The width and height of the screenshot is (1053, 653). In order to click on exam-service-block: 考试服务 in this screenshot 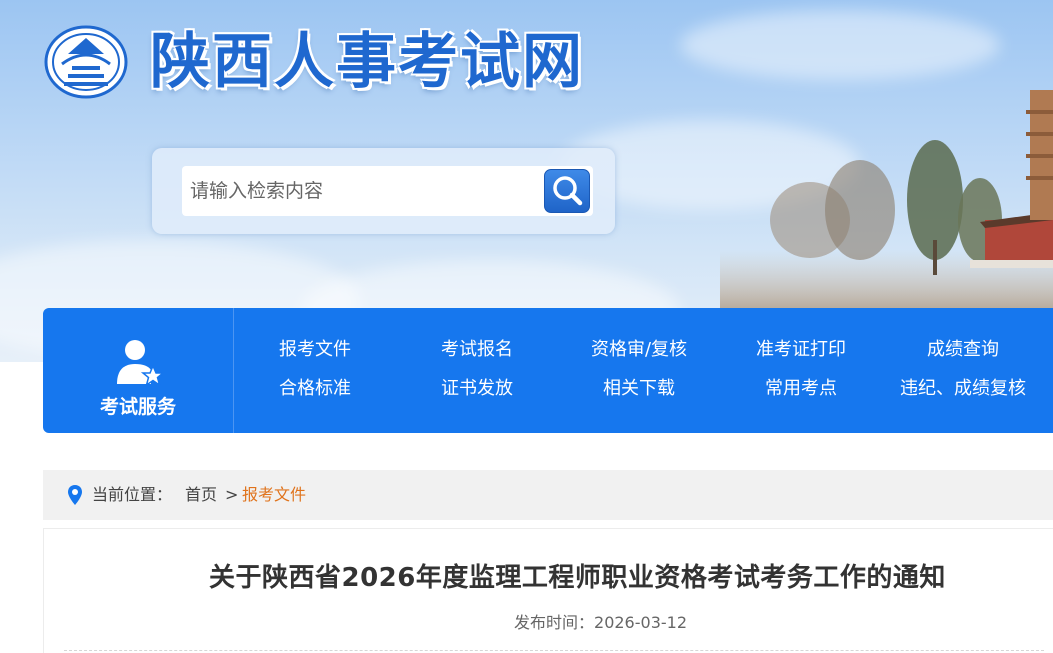, I will do `click(138, 370)`.